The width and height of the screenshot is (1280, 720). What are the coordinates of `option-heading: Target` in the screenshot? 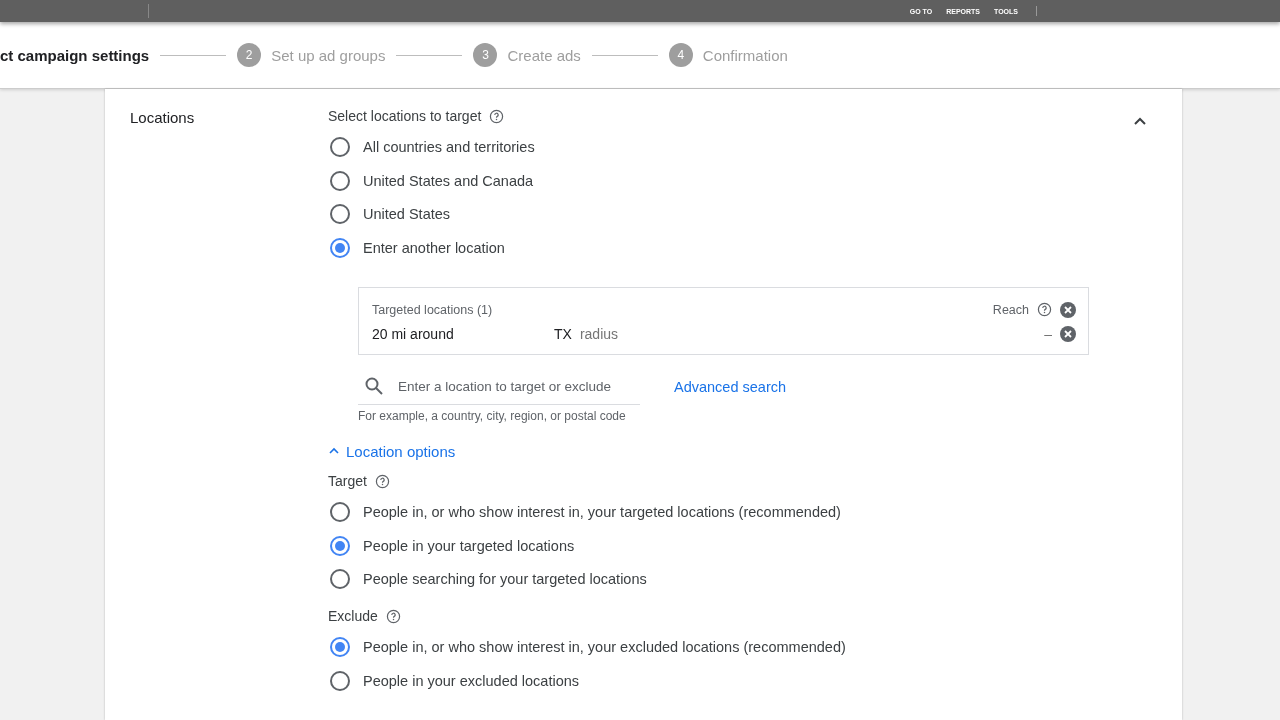 It's located at (347, 481).